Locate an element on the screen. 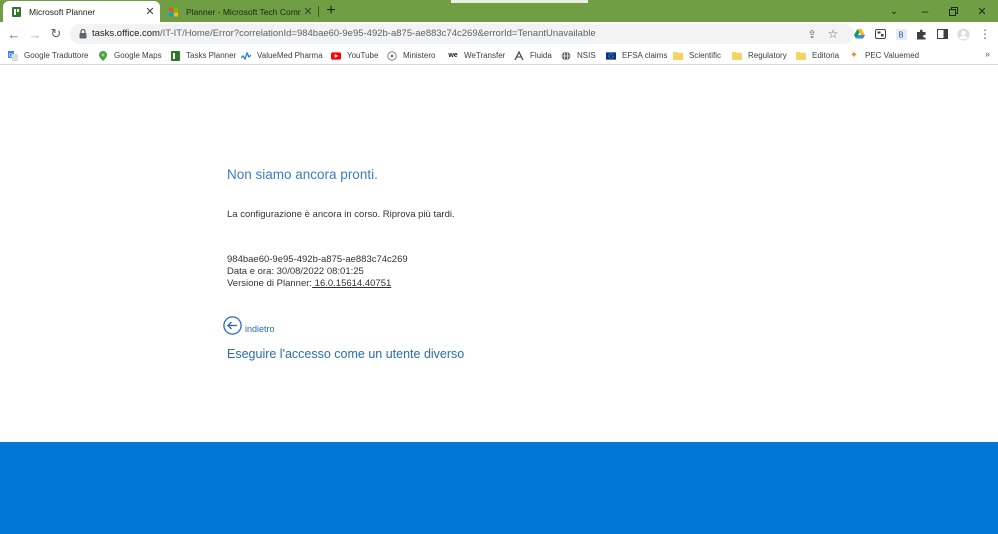 Image resolution: width=998 pixels, height=534 pixels. share-icon: ⇪ is located at coordinates (812, 34).